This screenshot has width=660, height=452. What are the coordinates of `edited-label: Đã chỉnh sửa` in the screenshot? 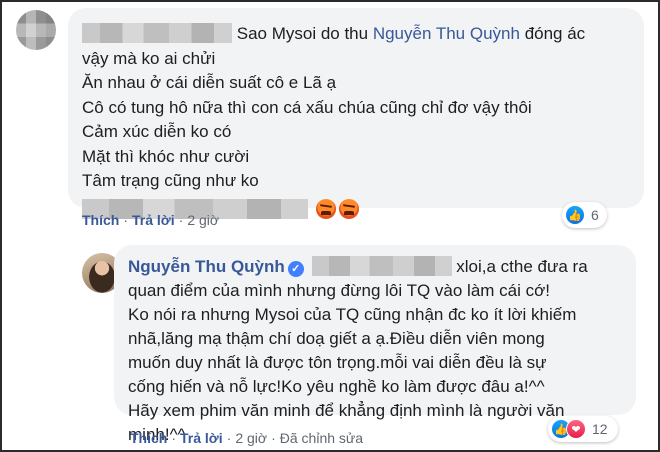 It's located at (321, 438).